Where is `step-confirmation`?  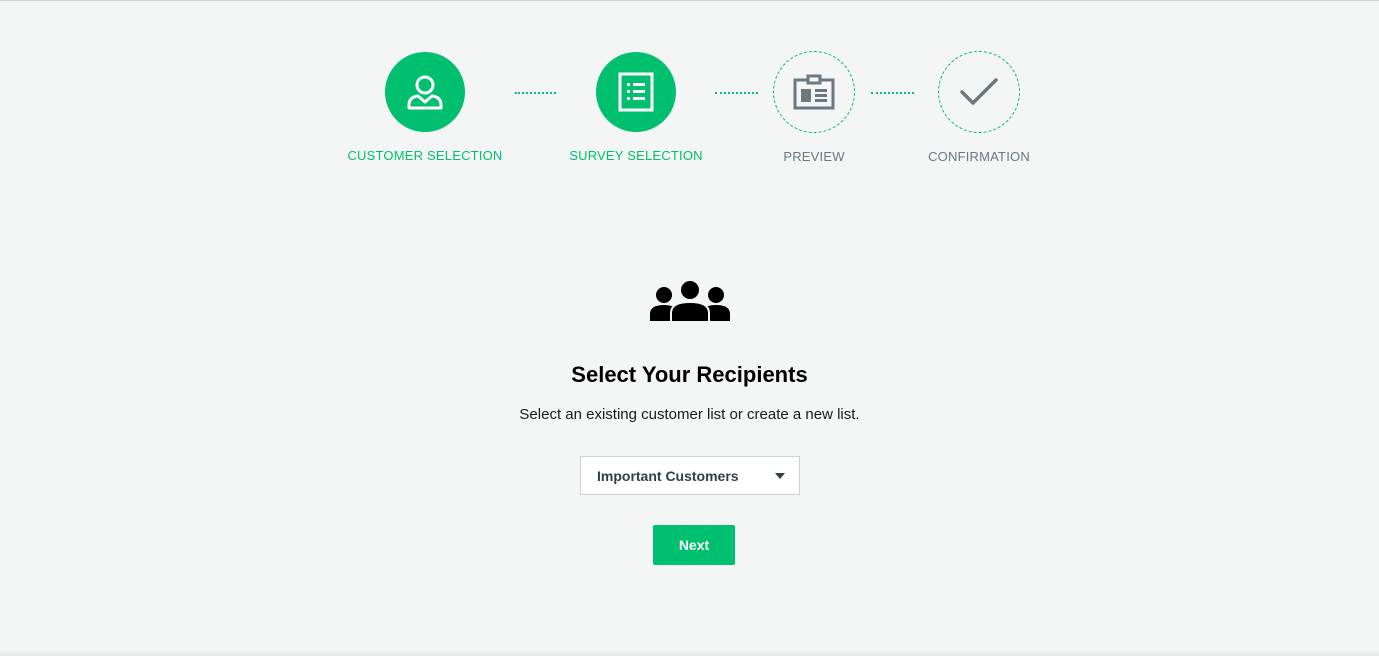
step-confirmation is located at coordinates (979, 92).